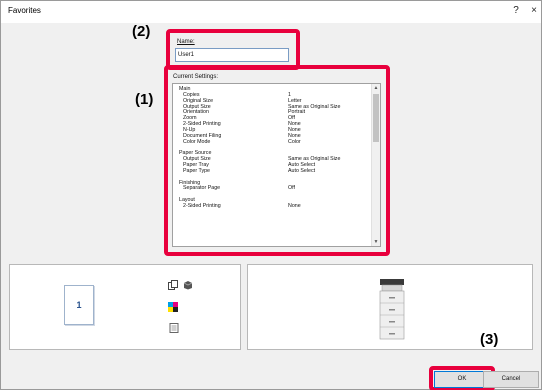 Image resolution: width=542 pixels, height=390 pixels. What do you see at coordinates (376, 242) in the screenshot?
I see `scroll-down-icon: ▼` at bounding box center [376, 242].